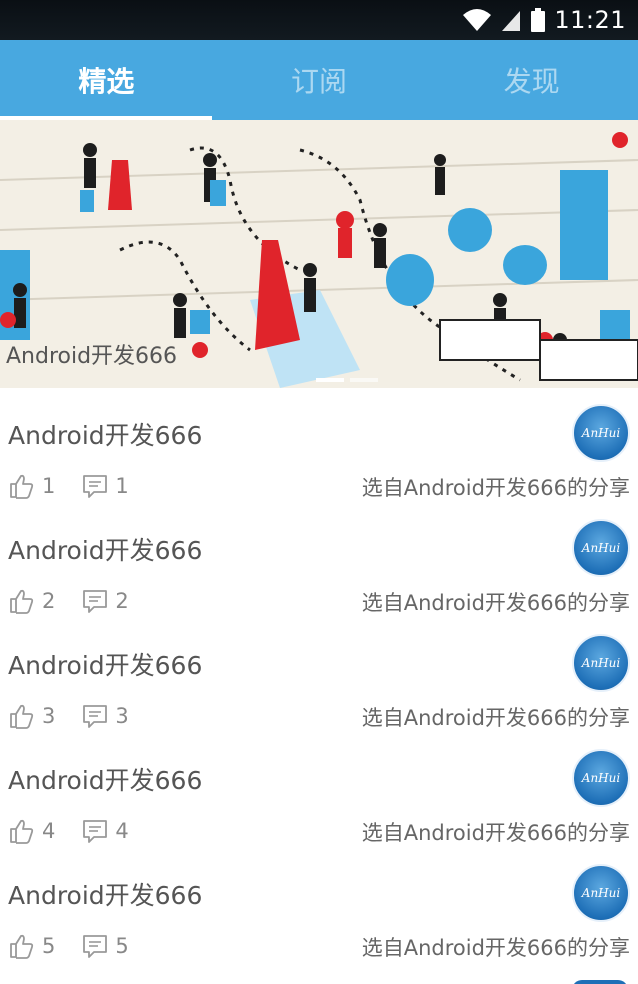 The height and width of the screenshot is (984, 638). Describe the element at coordinates (122, 946) in the screenshot. I see `comment-count: 5` at that location.